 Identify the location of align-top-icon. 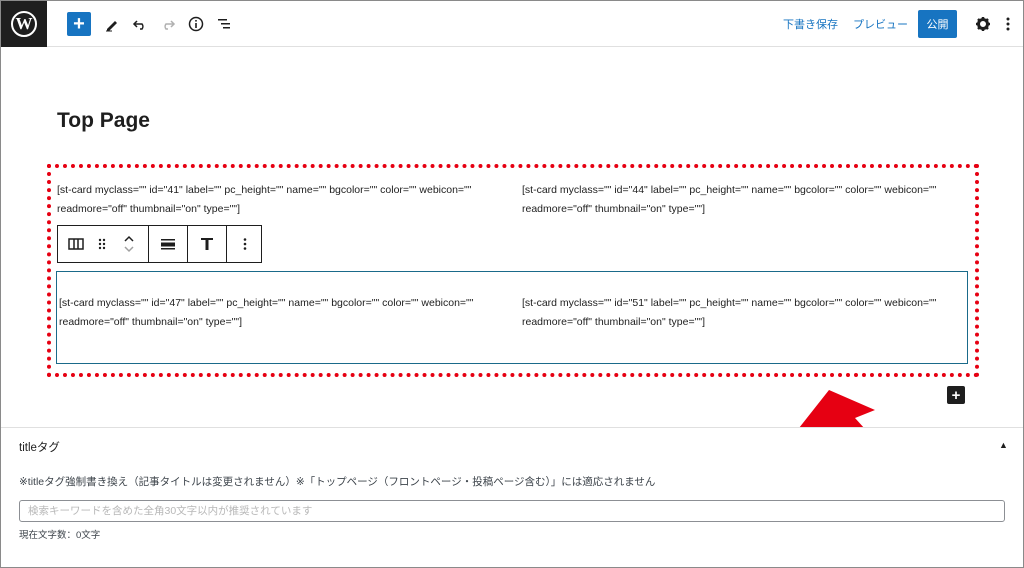
(207, 244).